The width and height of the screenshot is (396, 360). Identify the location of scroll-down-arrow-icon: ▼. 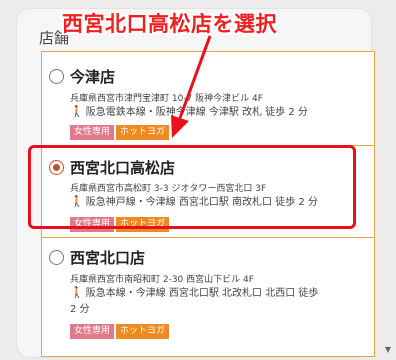
(388, 349).